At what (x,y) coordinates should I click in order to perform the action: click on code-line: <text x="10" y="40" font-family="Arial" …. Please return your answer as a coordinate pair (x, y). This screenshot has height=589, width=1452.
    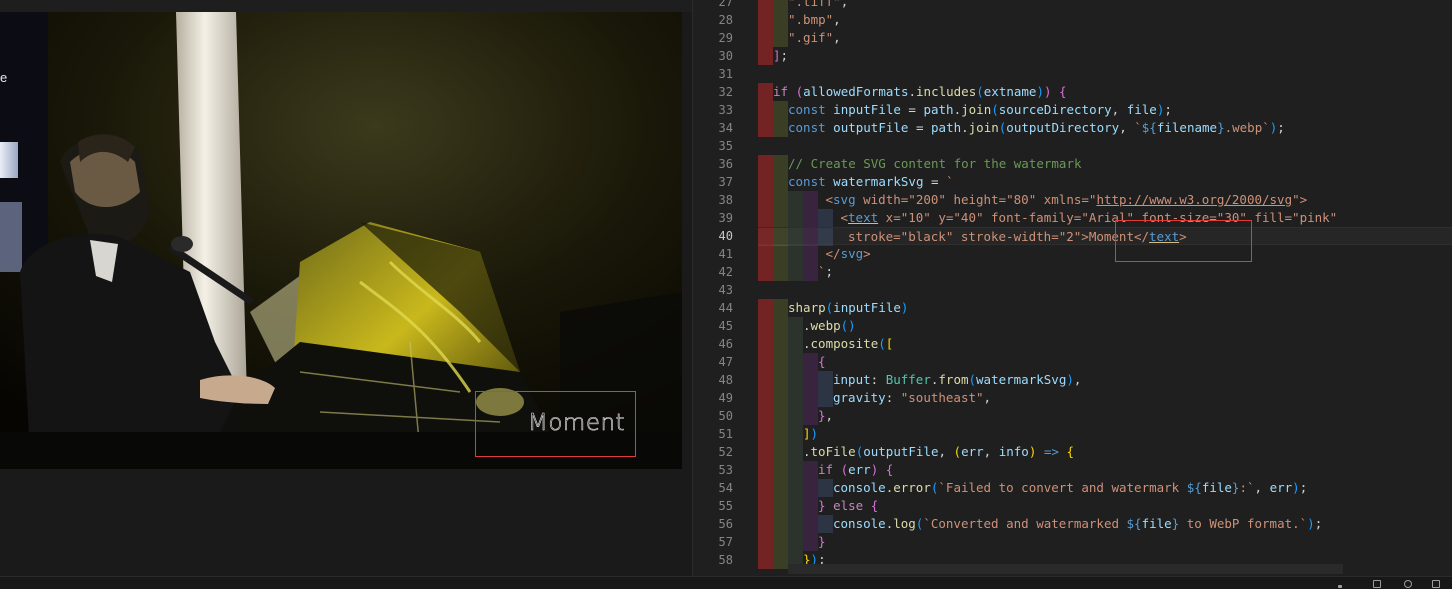
    Looking at the image, I should click on (1105, 218).